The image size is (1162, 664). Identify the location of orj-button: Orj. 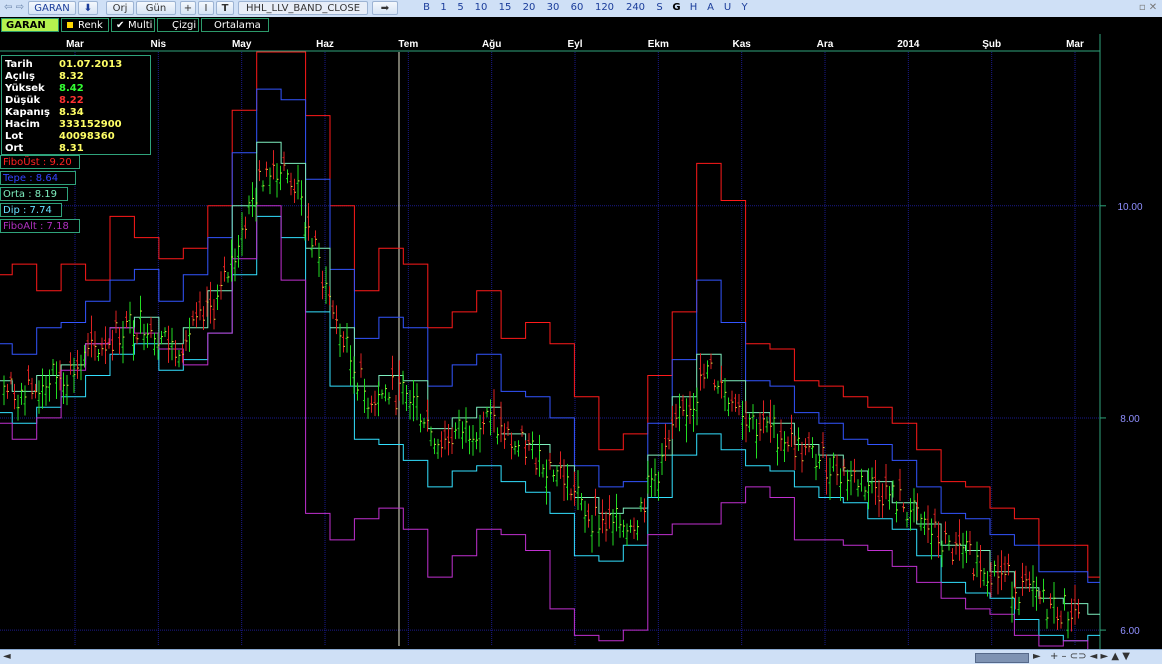
(120, 8).